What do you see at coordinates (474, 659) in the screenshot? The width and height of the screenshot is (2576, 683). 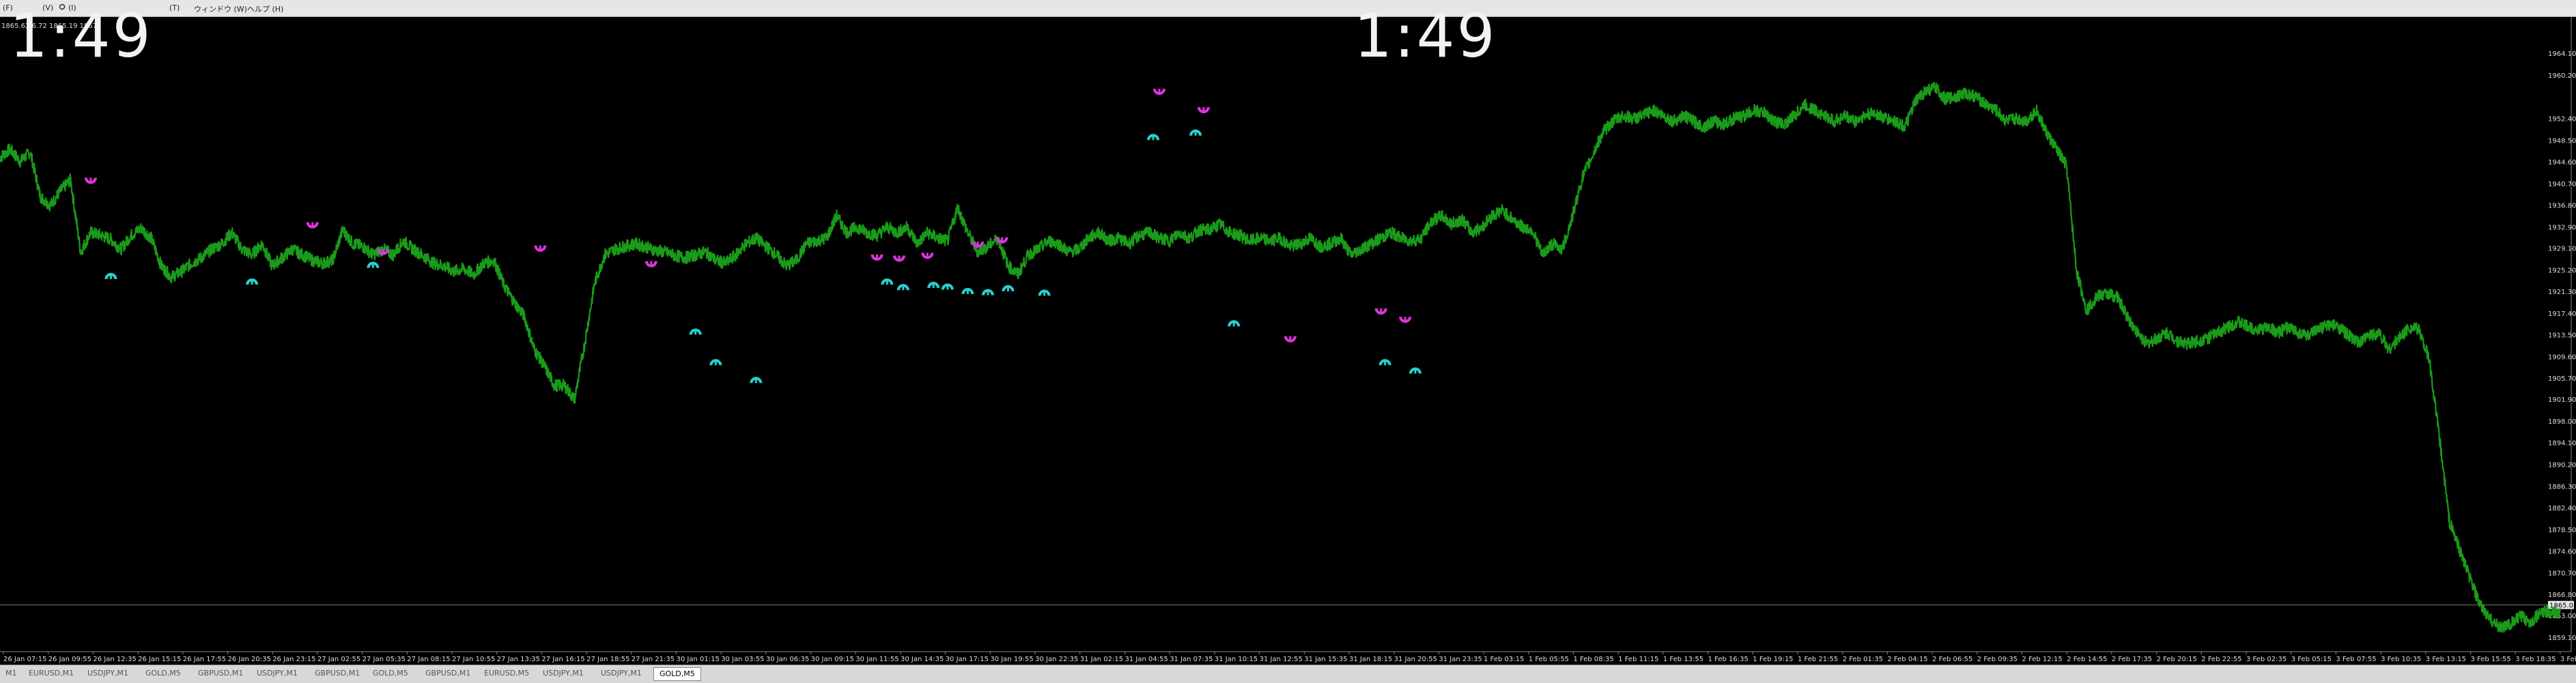 I see `x-tick-label: 27 Jan 10:55` at bounding box center [474, 659].